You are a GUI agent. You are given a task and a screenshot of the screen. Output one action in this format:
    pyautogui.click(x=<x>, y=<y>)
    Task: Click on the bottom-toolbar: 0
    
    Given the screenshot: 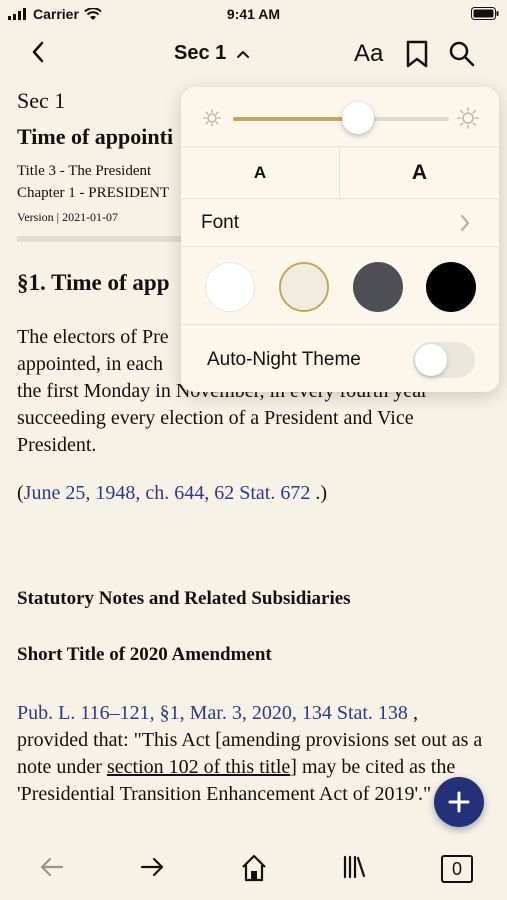 What is the action you would take?
    pyautogui.click(x=253, y=870)
    